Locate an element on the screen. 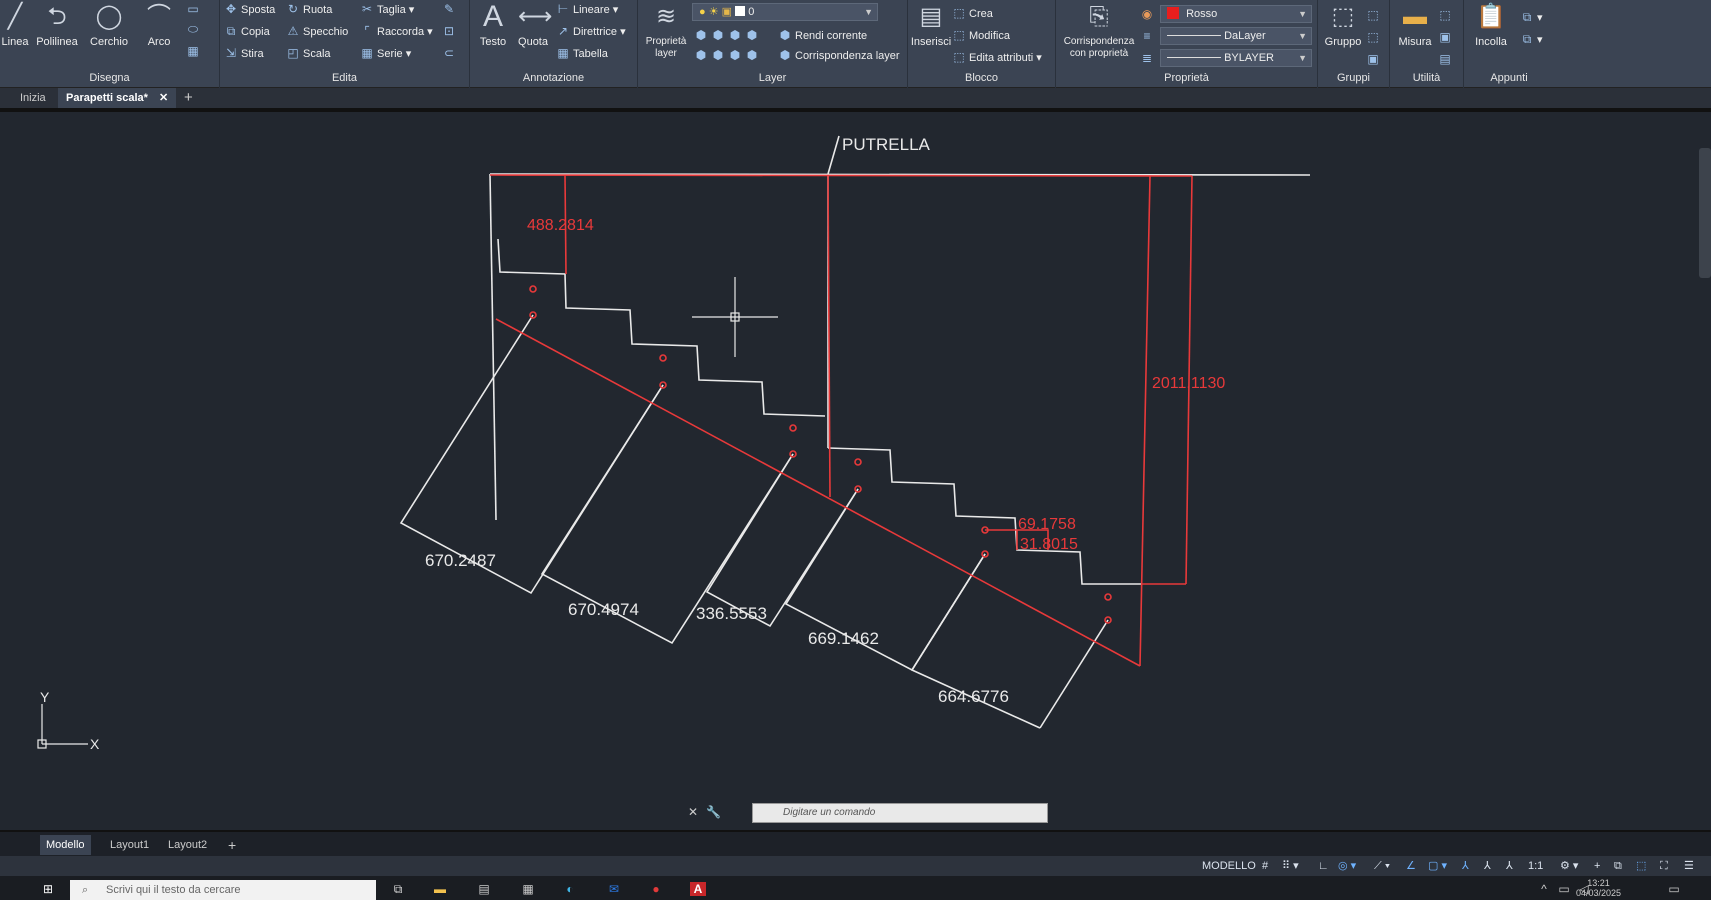  panel-title: Layer is located at coordinates (772, 78).